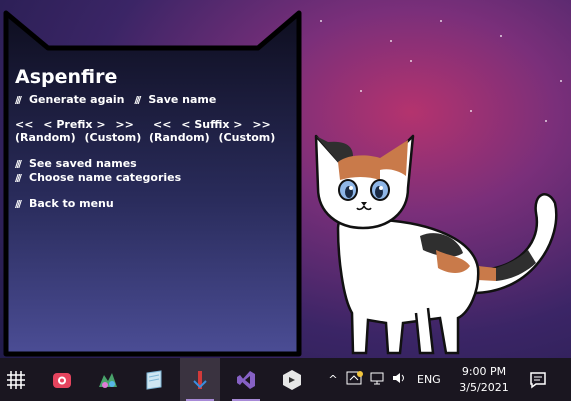 Image resolution: width=571 pixels, height=401 pixels. What do you see at coordinates (182, 99) in the screenshot?
I see `save-name-label: Save name` at bounding box center [182, 99].